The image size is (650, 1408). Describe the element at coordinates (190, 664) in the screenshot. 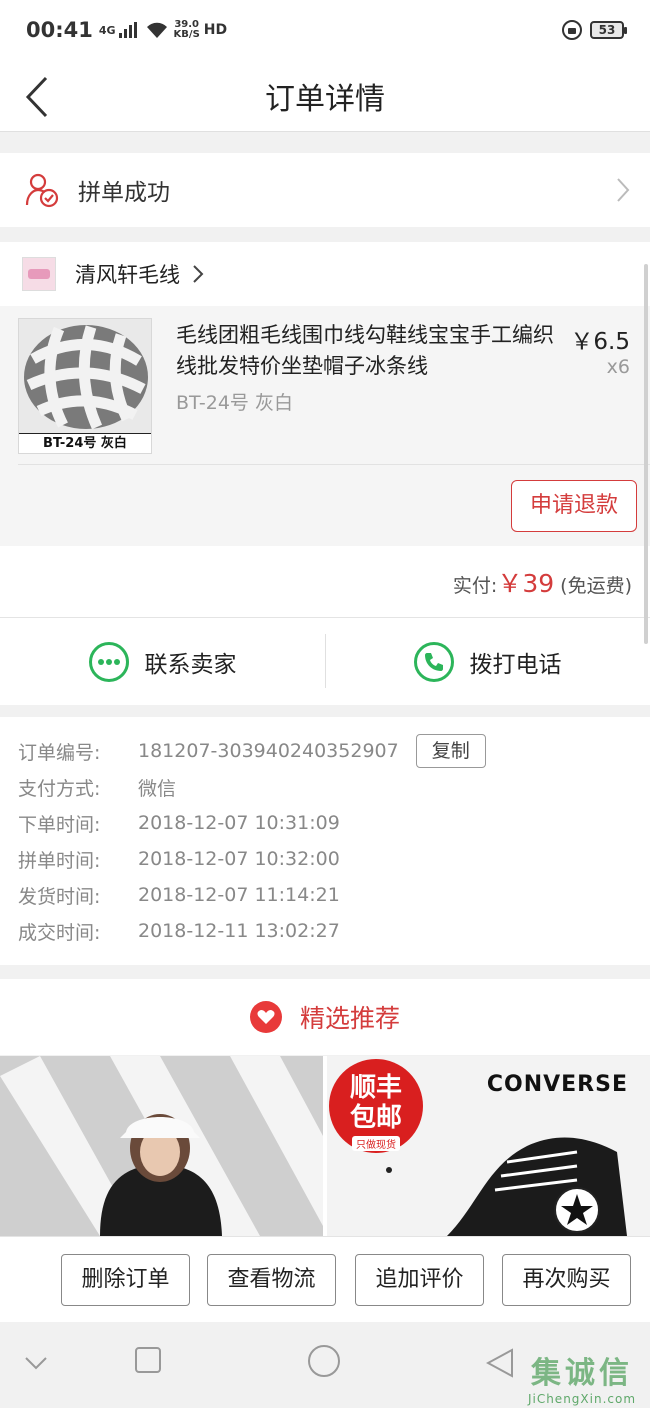

I see `contact-seller-label: 联系卖家` at that location.